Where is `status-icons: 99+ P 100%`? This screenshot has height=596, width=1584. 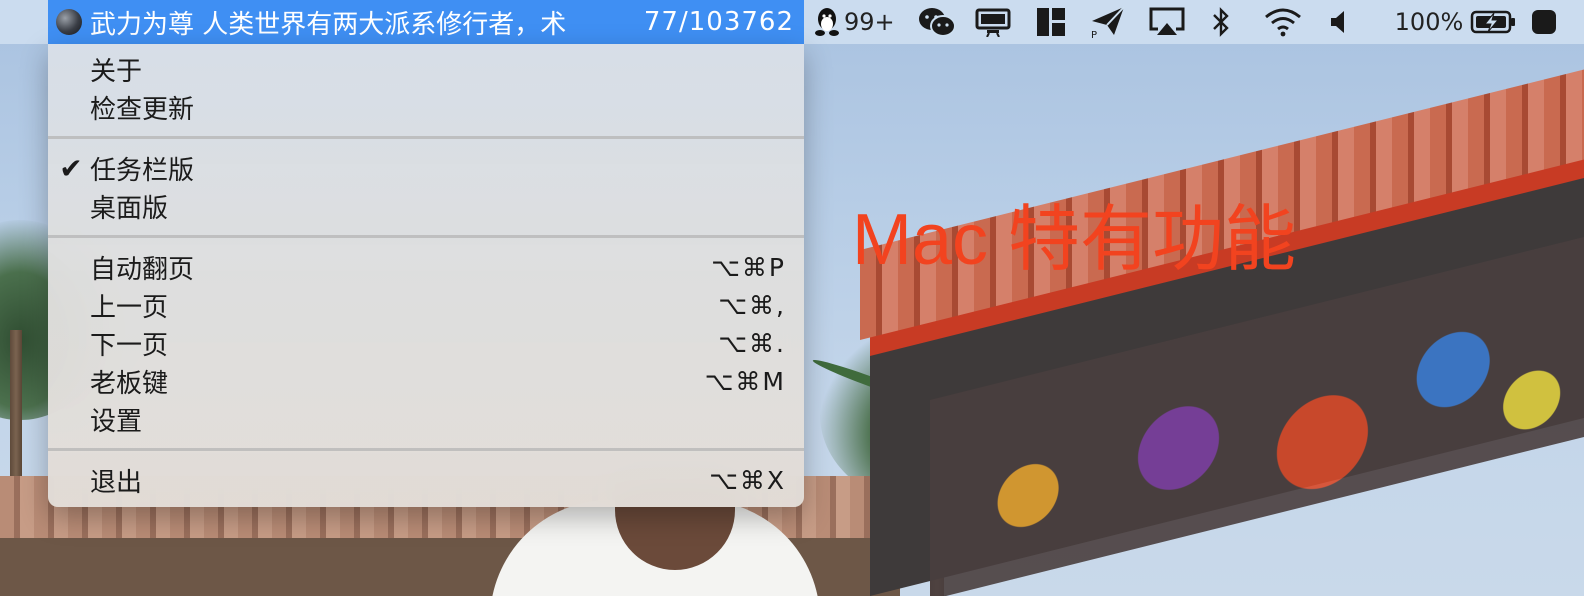 status-icons: 99+ P 100% is located at coordinates (1184, 22).